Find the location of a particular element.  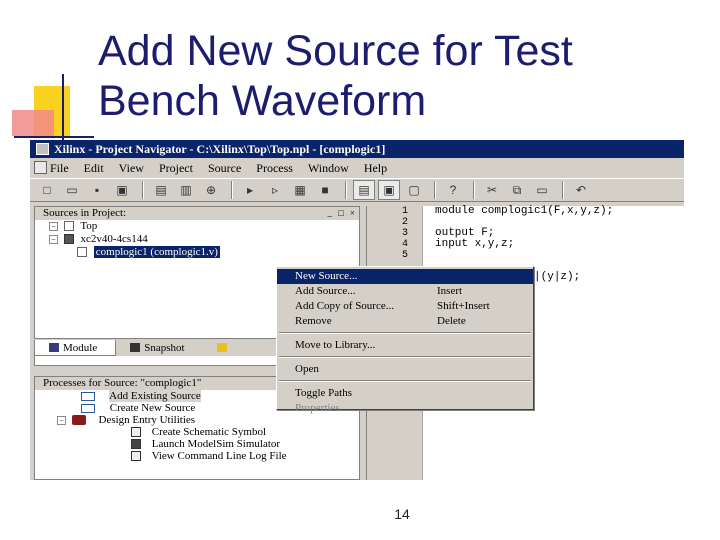

tree-item-top: − Top is located at coordinates (197, 226).